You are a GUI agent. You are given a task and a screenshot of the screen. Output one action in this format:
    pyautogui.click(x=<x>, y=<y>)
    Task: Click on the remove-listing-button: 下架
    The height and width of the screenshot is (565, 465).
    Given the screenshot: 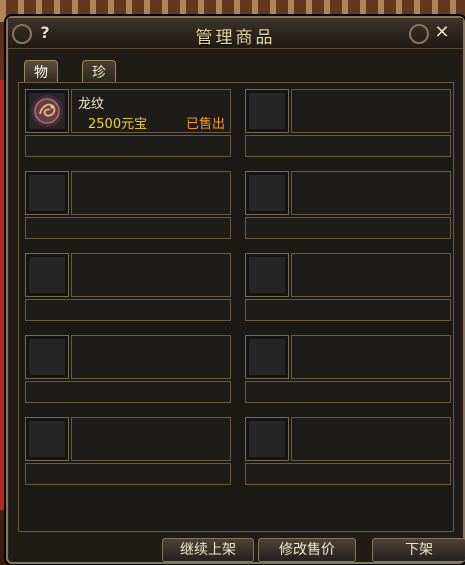 What is the action you would take?
    pyautogui.click(x=418, y=550)
    